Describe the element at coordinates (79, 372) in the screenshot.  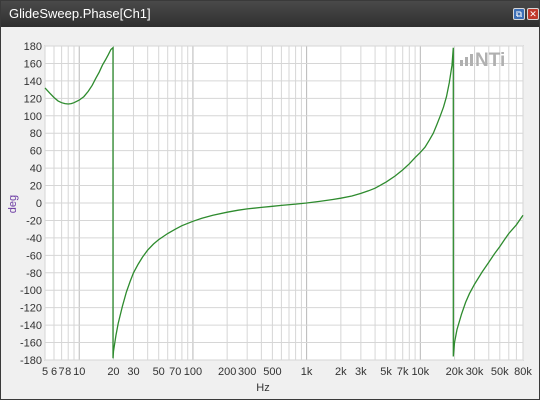
I see `x-tick-label: 10` at that location.